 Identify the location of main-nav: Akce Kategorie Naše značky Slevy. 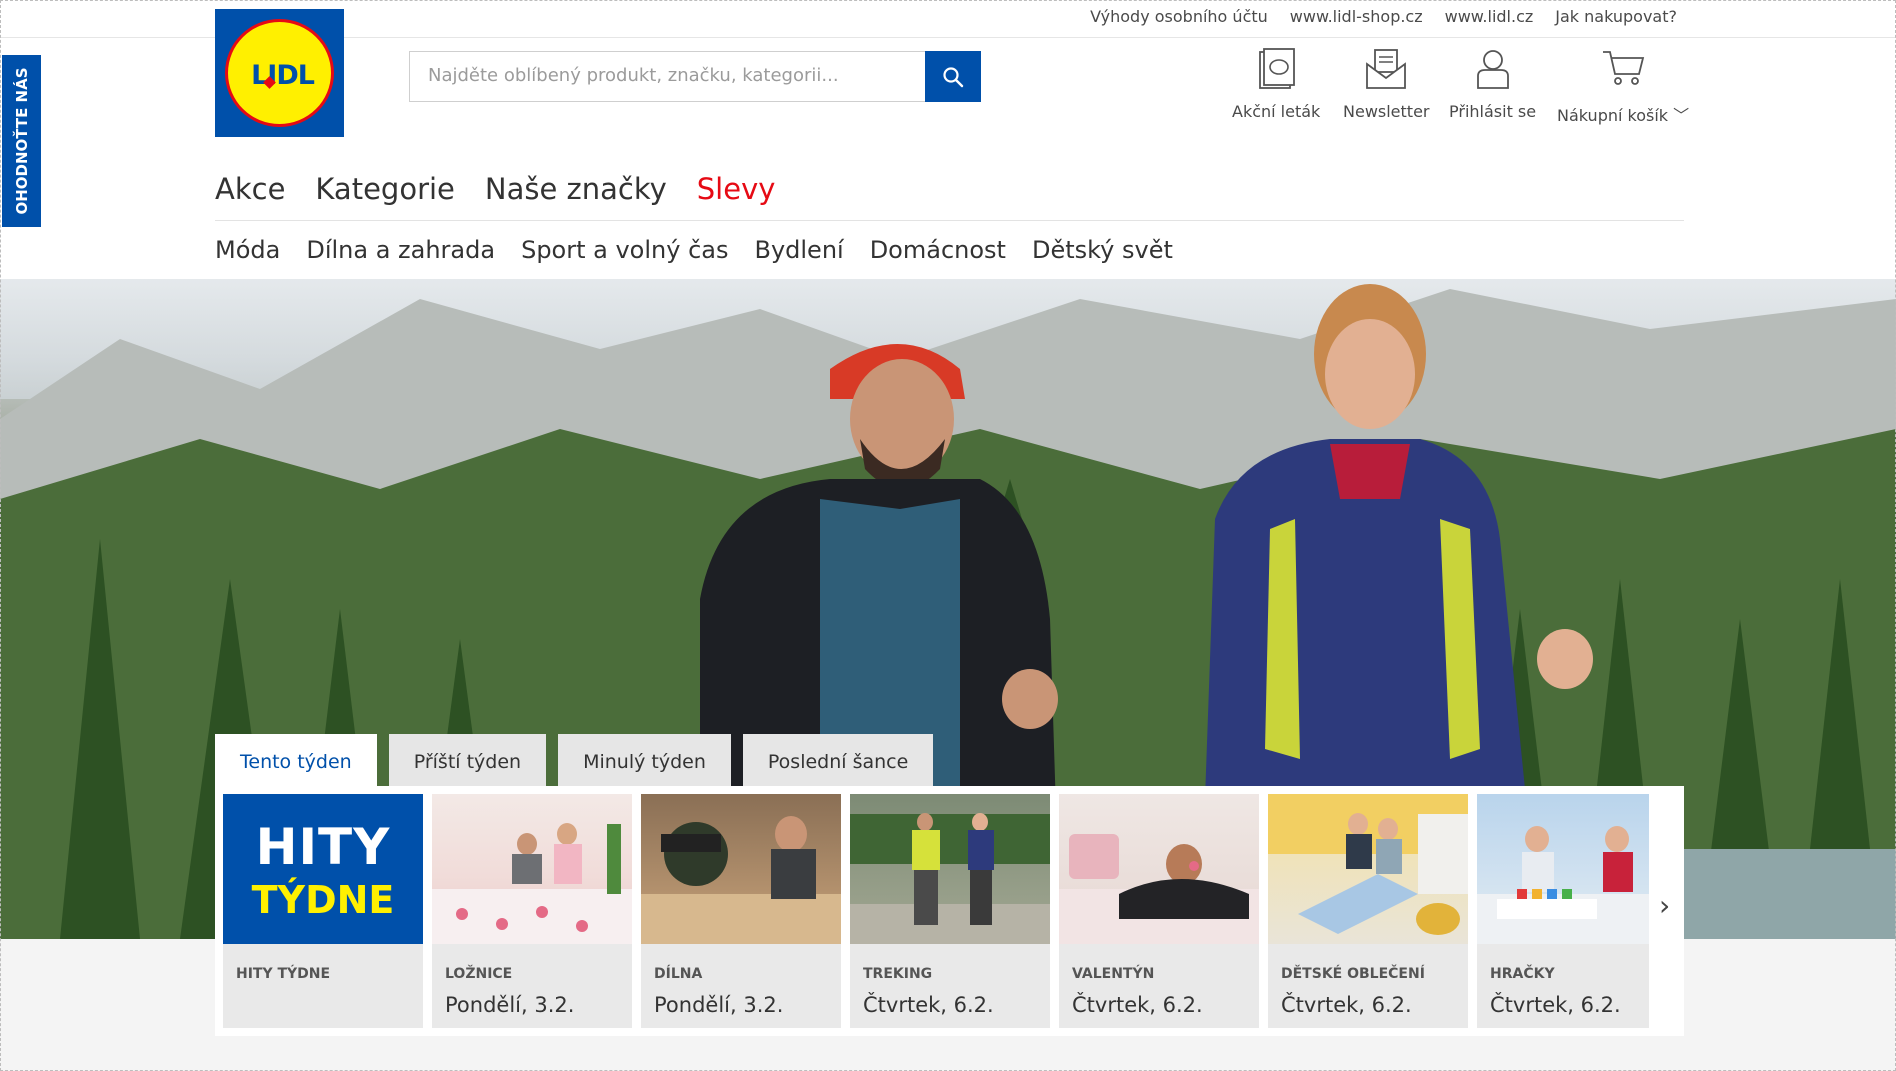
(495, 189).